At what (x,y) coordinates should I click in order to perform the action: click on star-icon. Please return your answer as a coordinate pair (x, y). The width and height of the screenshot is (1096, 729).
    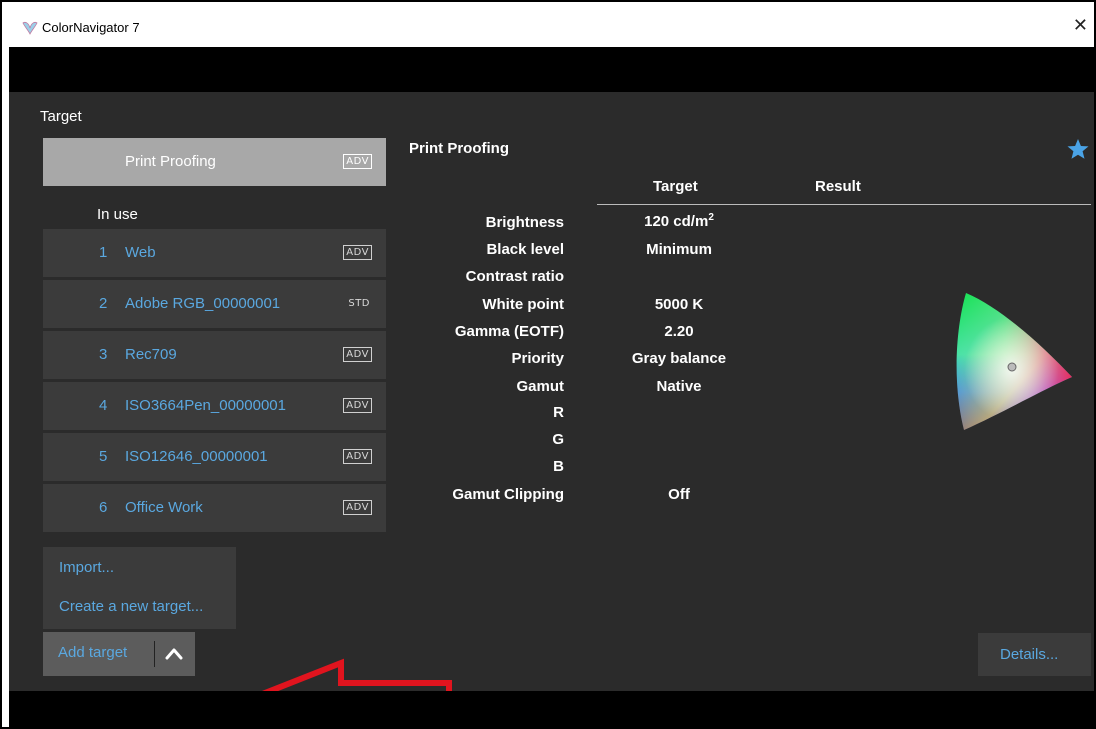
    Looking at the image, I should click on (1078, 149).